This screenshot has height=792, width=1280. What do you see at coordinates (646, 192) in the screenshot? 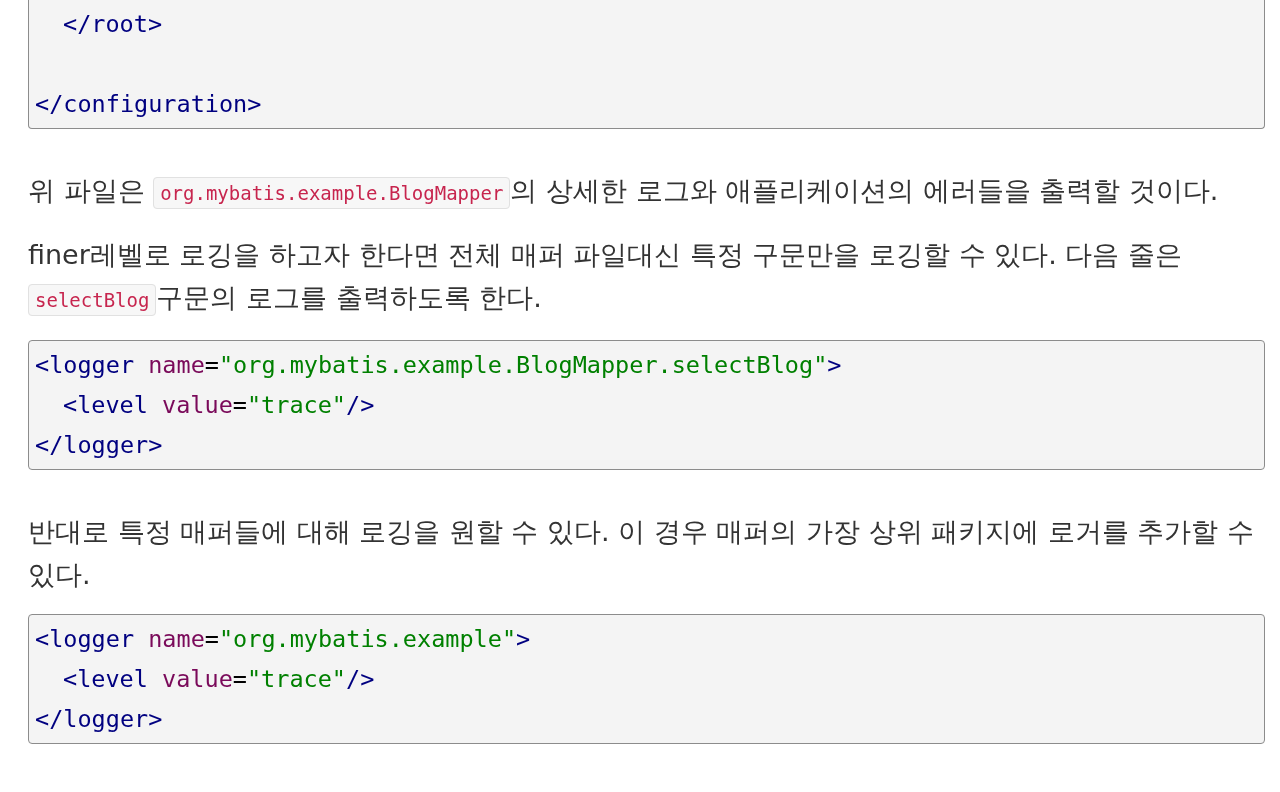
I see `paragraph: 위 파일은 org.mybatis.example.BlogMapper 의 상세한 로그와 애플리케이션의 에러들을 출력할 것이다.` at bounding box center [646, 192].